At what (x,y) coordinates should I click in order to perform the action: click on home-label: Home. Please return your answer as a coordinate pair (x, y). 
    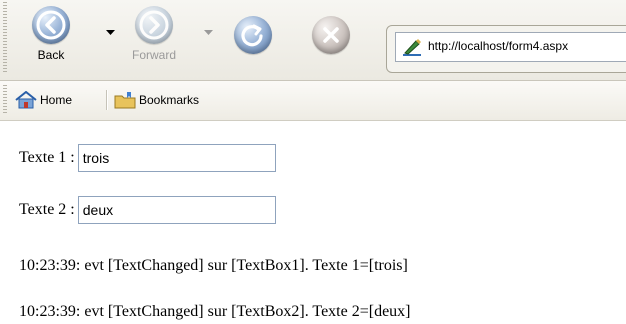
    Looking at the image, I should click on (56, 100).